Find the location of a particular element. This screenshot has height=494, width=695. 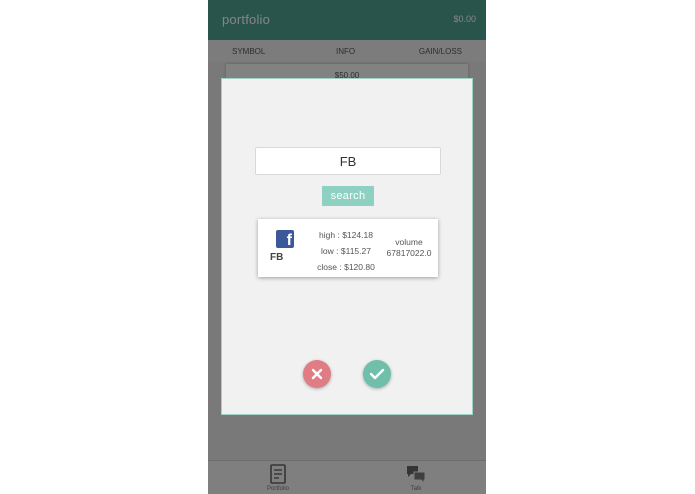

search-input is located at coordinates (348, 161).